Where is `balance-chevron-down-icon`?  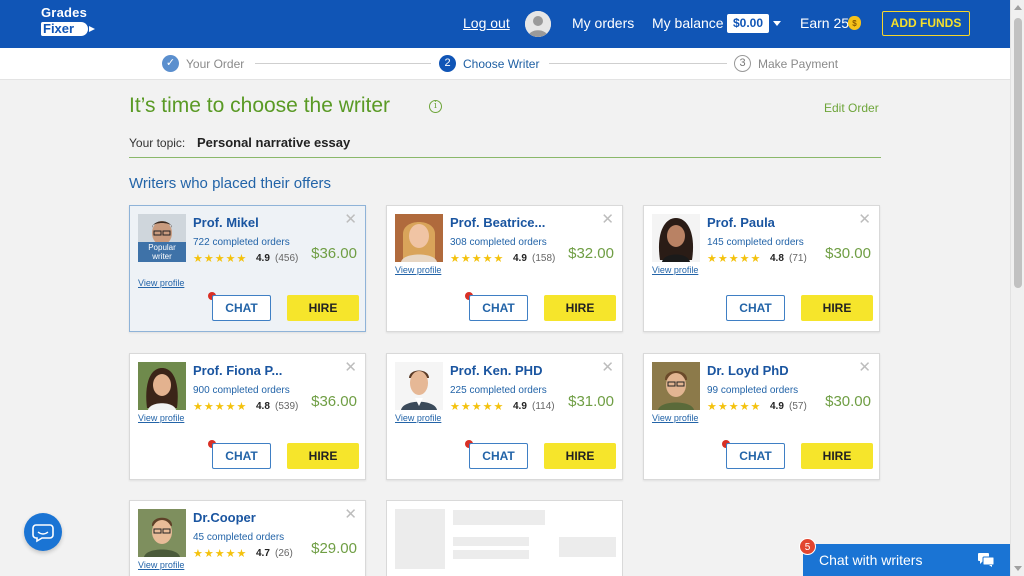 balance-chevron-down-icon is located at coordinates (777, 23).